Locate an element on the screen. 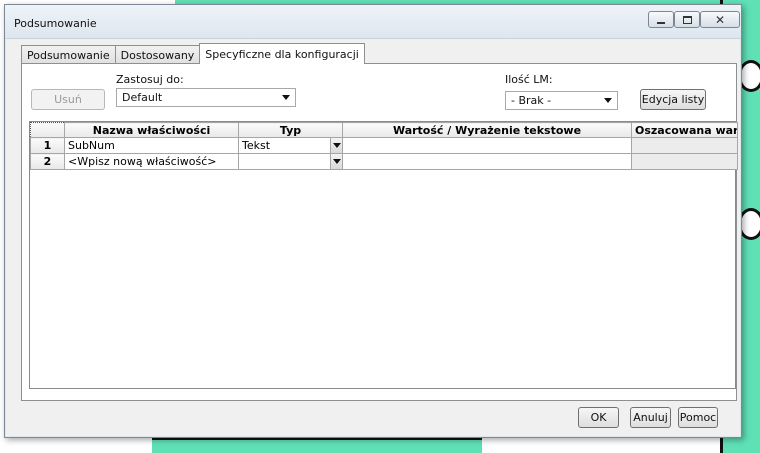  table-row: 2 <Wpisz nową właściwość> is located at coordinates (384, 161).